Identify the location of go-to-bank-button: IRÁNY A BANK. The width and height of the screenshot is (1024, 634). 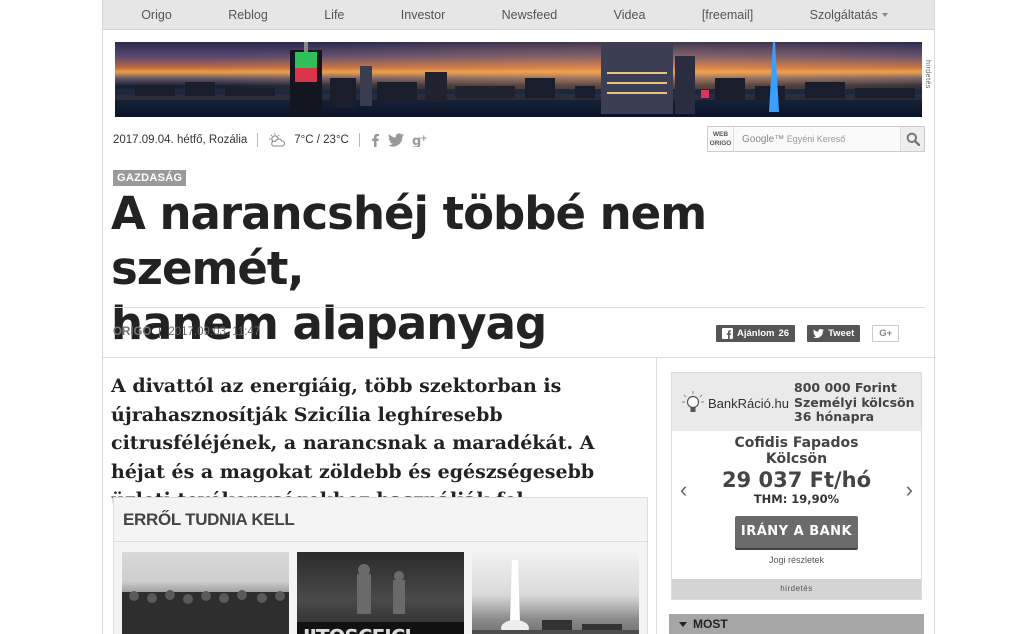
(796, 532).